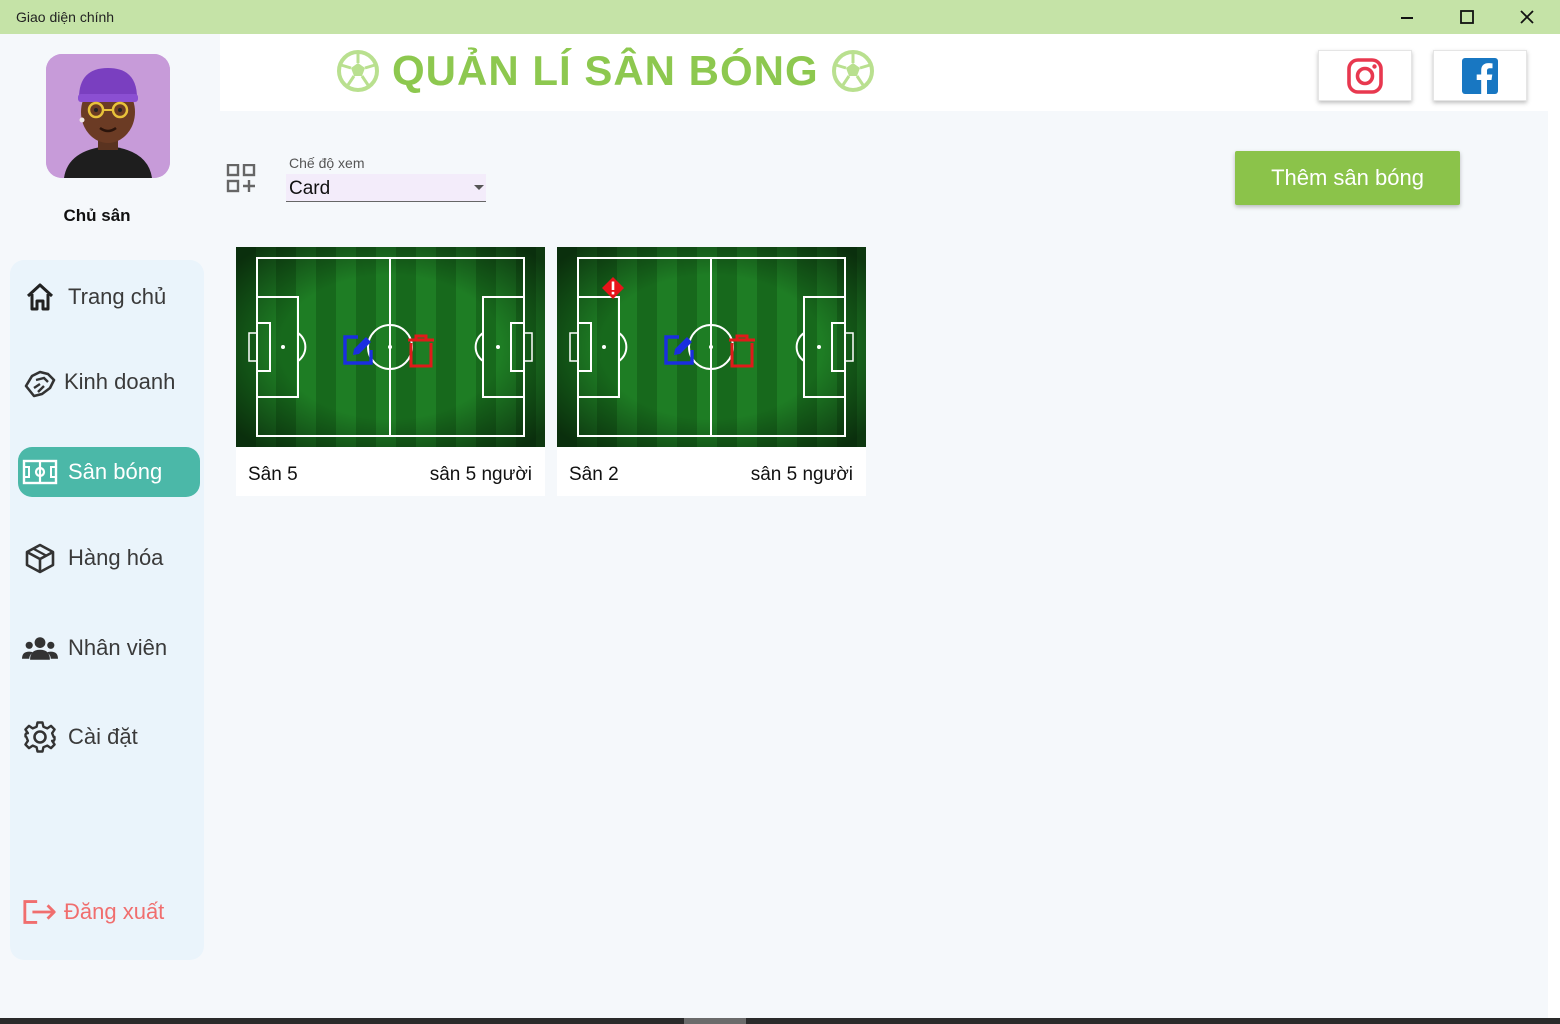  What do you see at coordinates (40, 558) in the screenshot?
I see `box-icon` at bounding box center [40, 558].